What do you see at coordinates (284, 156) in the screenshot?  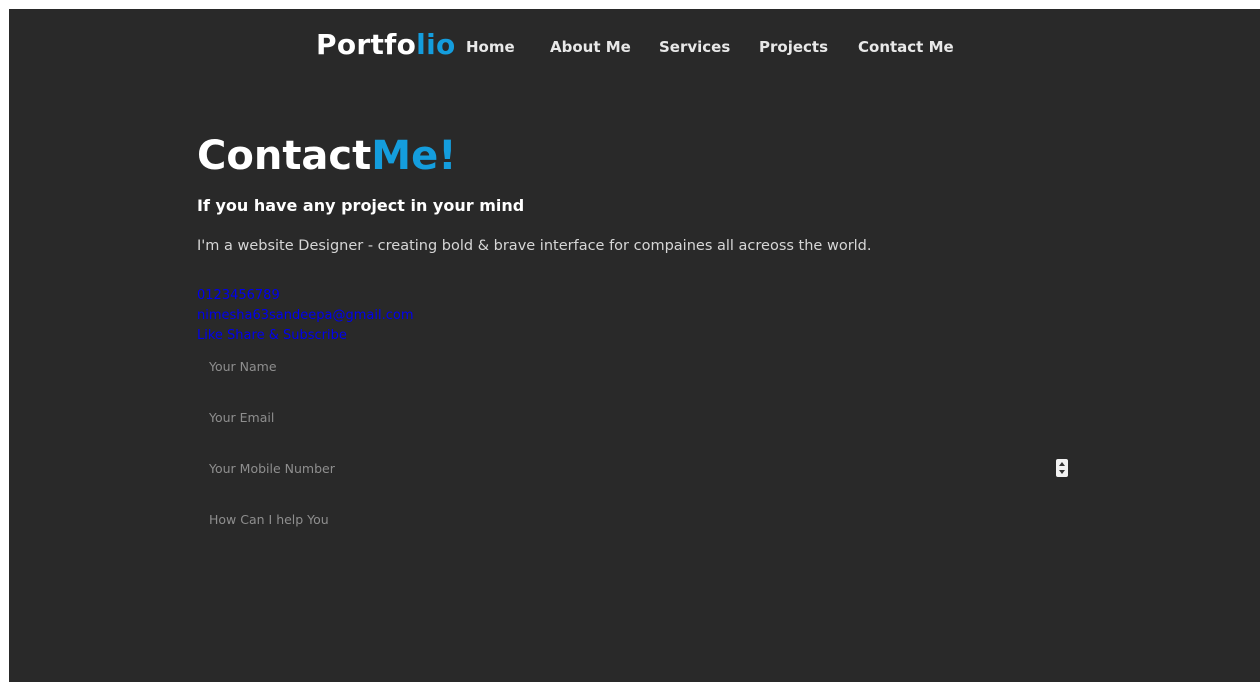 I see `title-main: Contact` at bounding box center [284, 156].